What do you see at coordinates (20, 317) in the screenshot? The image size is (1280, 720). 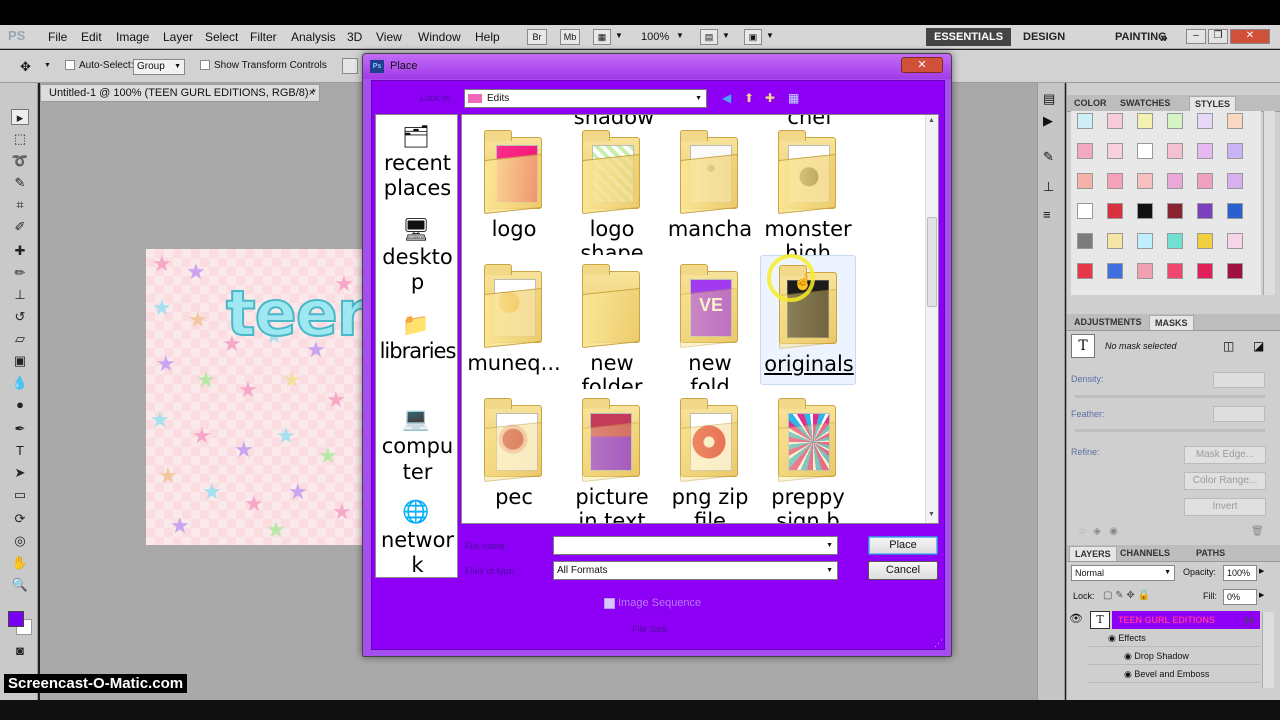 I see `history-brush-icon: ↺` at bounding box center [20, 317].